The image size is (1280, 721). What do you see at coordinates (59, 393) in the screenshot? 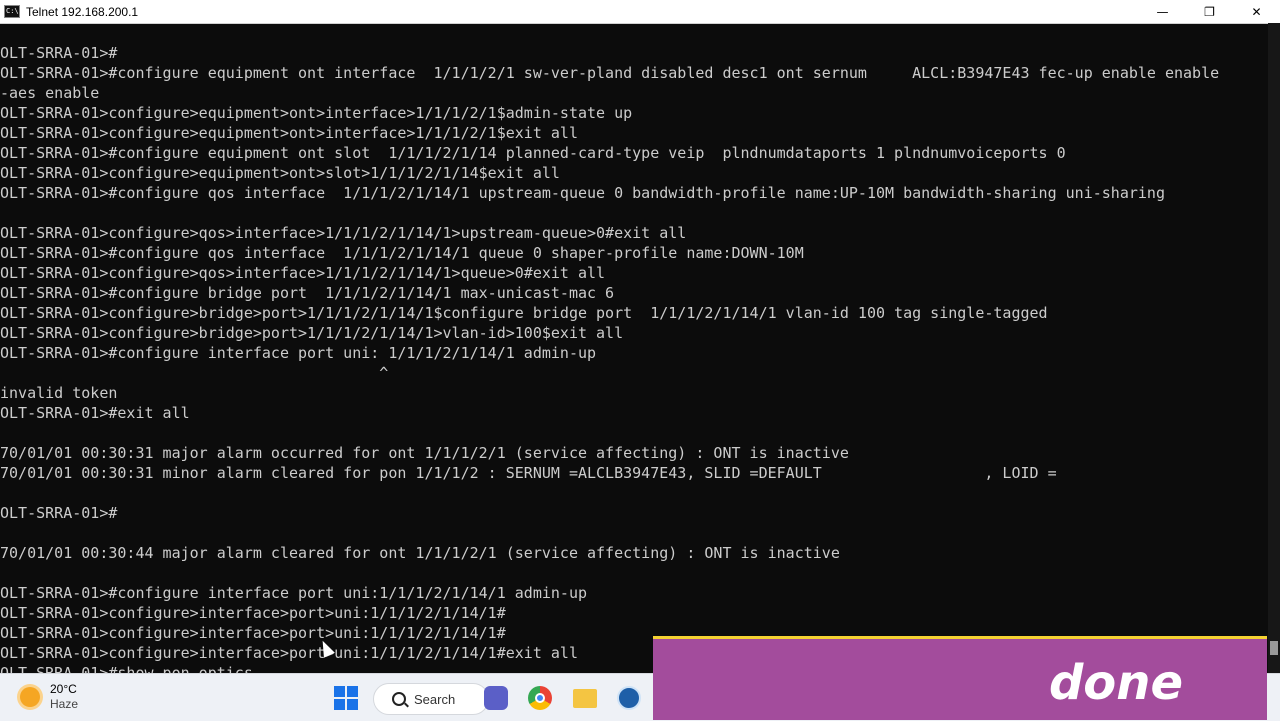
I see `terminal-line: invalid token` at bounding box center [59, 393].